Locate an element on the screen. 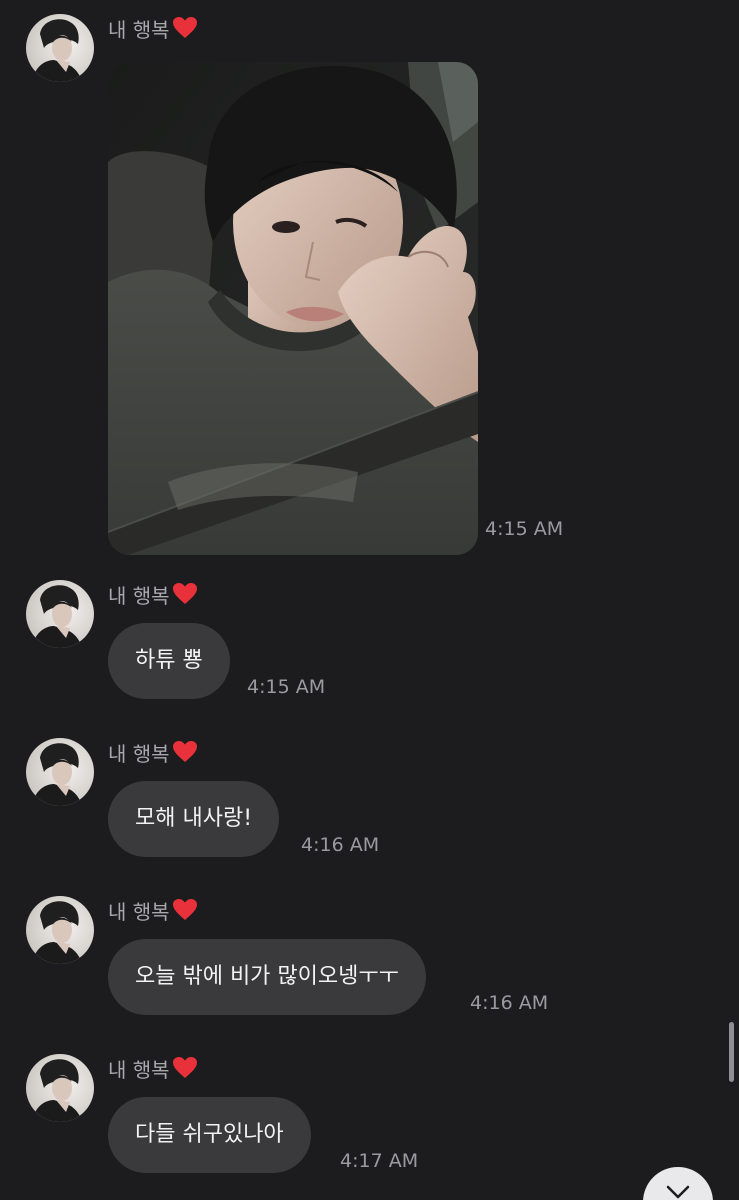 The image size is (739, 1200). chevron-down-icon is located at coordinates (678, 1192).